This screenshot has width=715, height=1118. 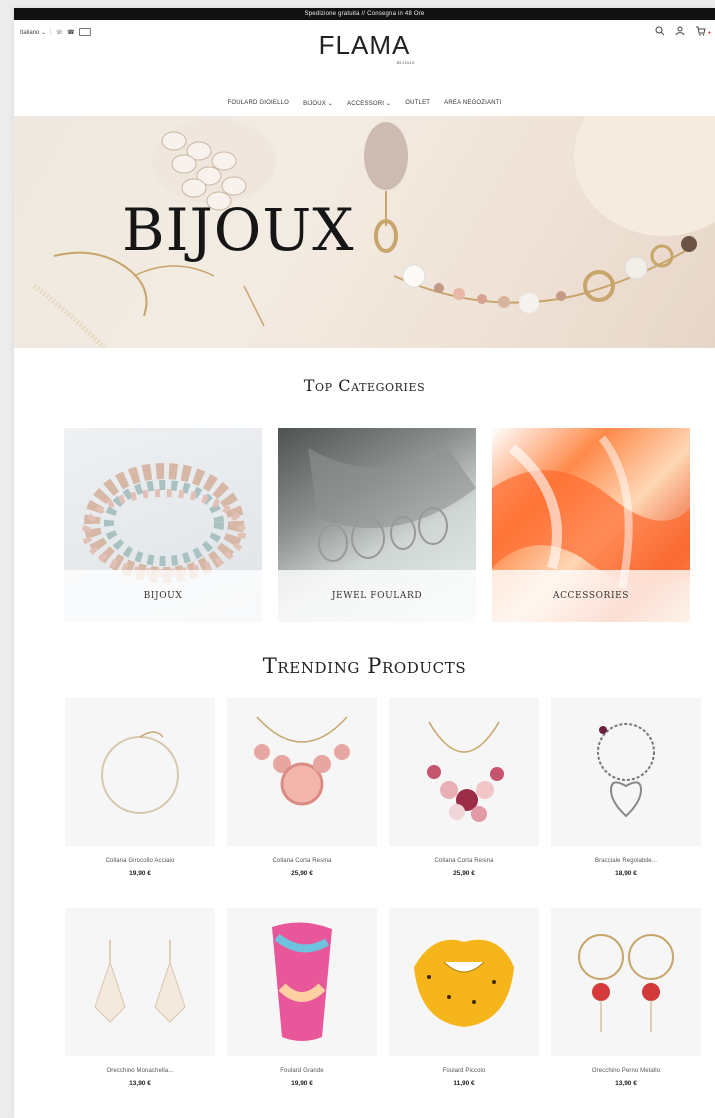 What do you see at coordinates (302, 1071) in the screenshot?
I see `product-name: Foulard Grande` at bounding box center [302, 1071].